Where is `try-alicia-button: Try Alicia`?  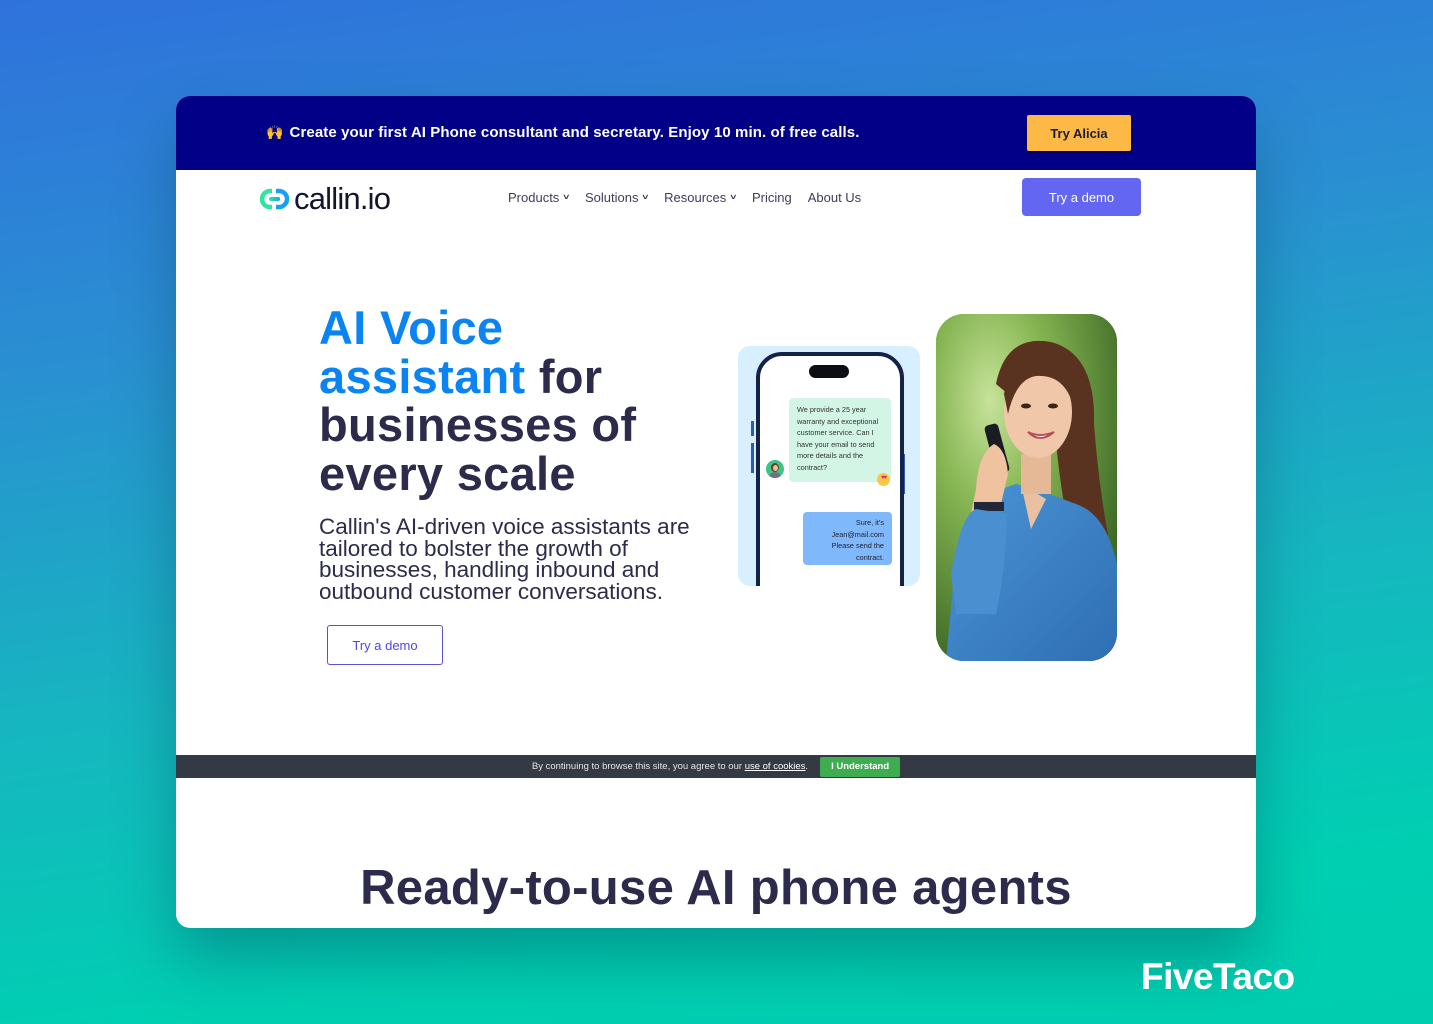 try-alicia-button: Try Alicia is located at coordinates (1079, 133).